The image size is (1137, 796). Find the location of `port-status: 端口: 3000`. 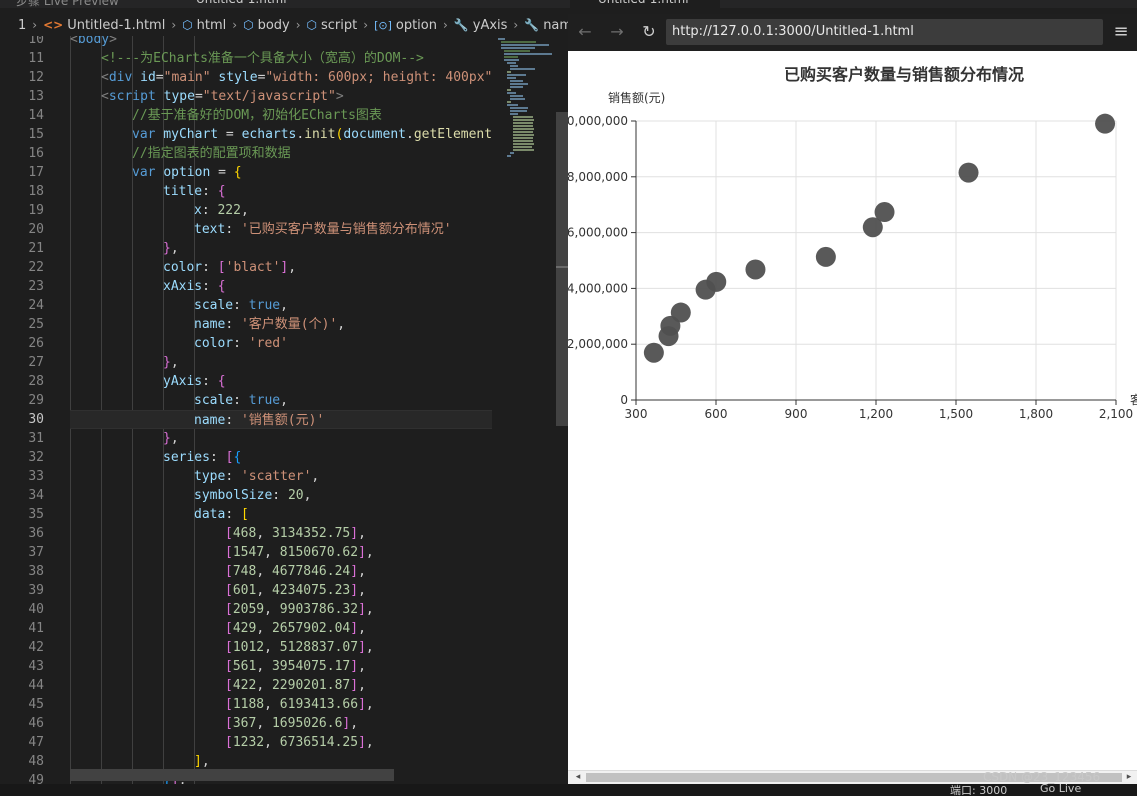

port-status: 端口: 3000 is located at coordinates (978, 790).